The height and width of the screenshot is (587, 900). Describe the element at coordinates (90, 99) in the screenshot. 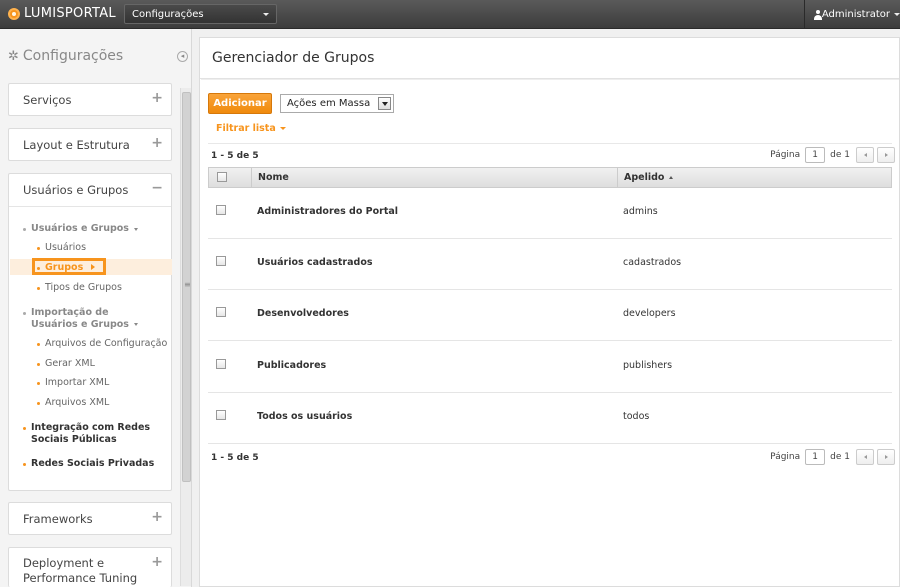

I see `panel-servicos: Serviços +` at that location.